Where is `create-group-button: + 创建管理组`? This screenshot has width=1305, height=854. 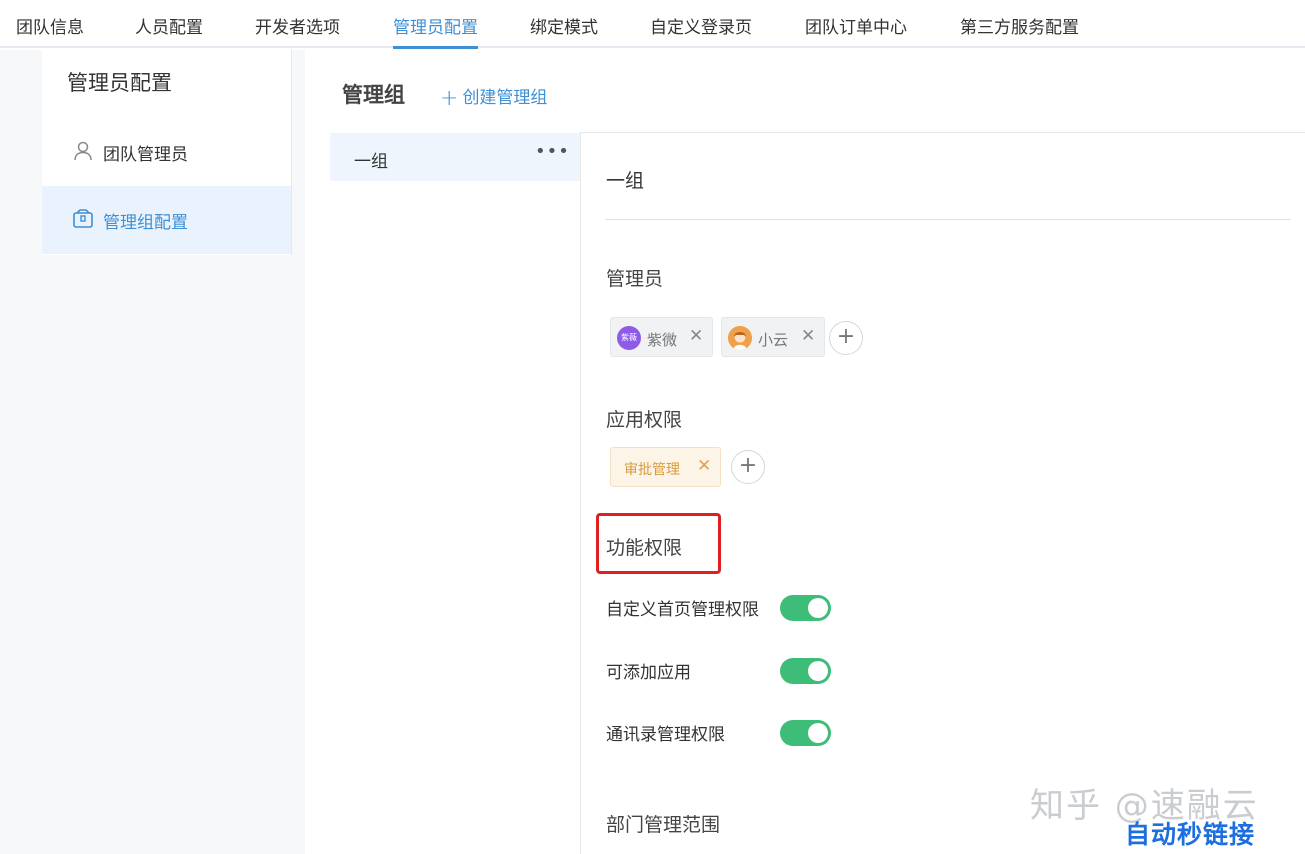
create-group-button: + 创建管理组 is located at coordinates (493, 97).